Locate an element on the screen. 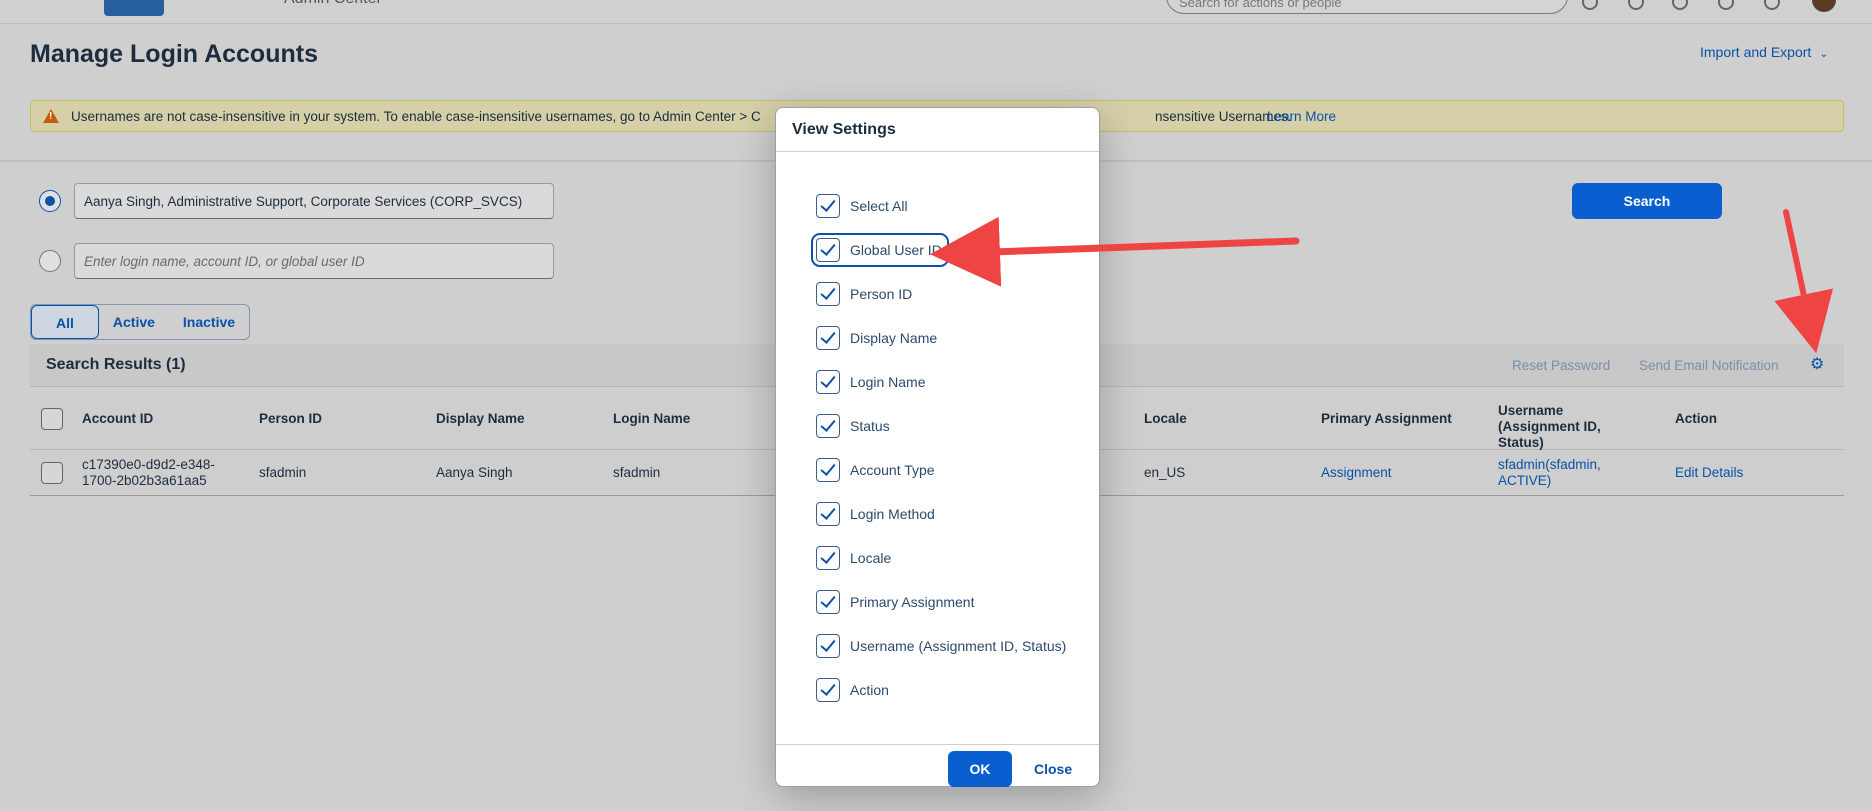  edit-details-link: Edit Details is located at coordinates (1709, 473).